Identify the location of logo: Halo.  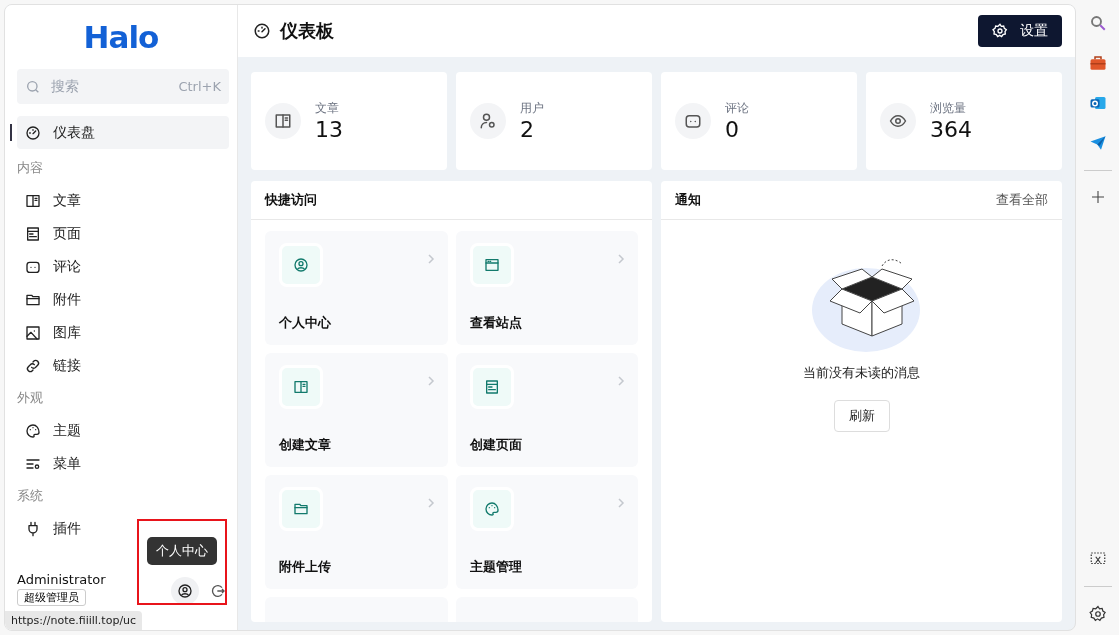
(121, 38).